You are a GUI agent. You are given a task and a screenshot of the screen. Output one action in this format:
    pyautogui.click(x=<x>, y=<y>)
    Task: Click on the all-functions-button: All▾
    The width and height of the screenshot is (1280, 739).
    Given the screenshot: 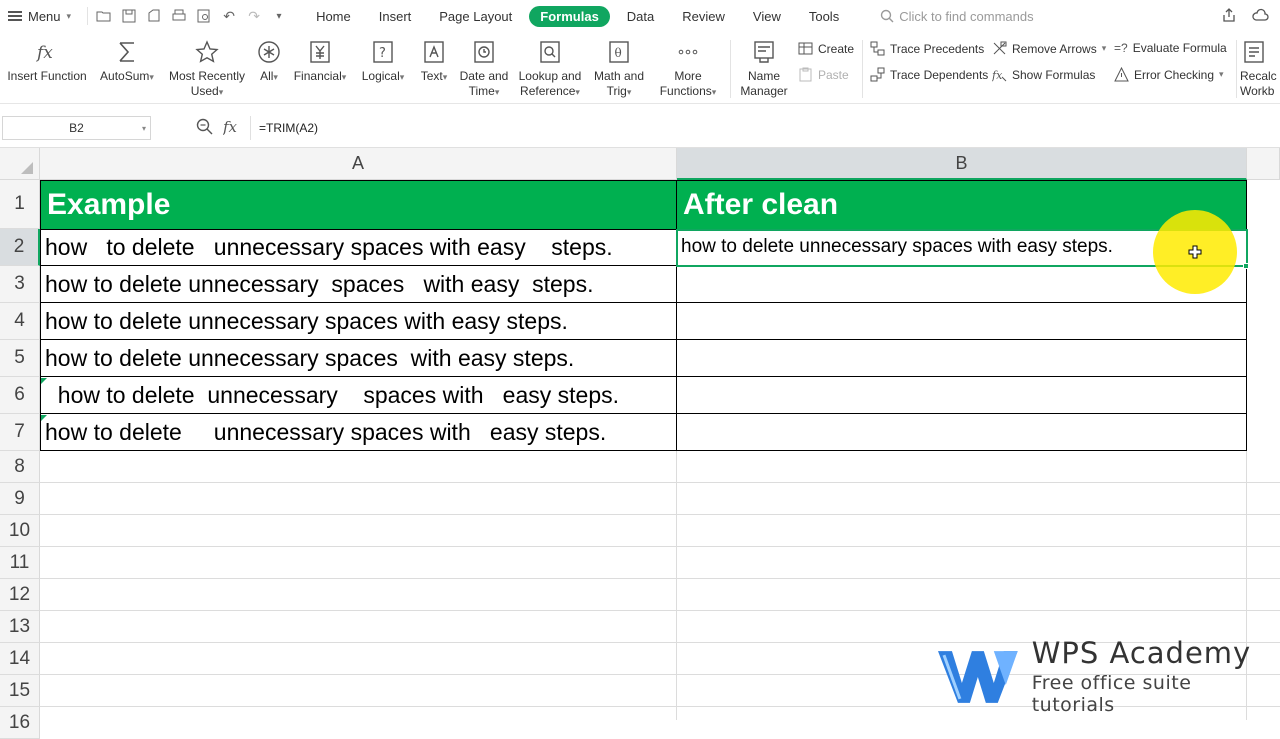 What is the action you would take?
    pyautogui.click(x=269, y=61)
    